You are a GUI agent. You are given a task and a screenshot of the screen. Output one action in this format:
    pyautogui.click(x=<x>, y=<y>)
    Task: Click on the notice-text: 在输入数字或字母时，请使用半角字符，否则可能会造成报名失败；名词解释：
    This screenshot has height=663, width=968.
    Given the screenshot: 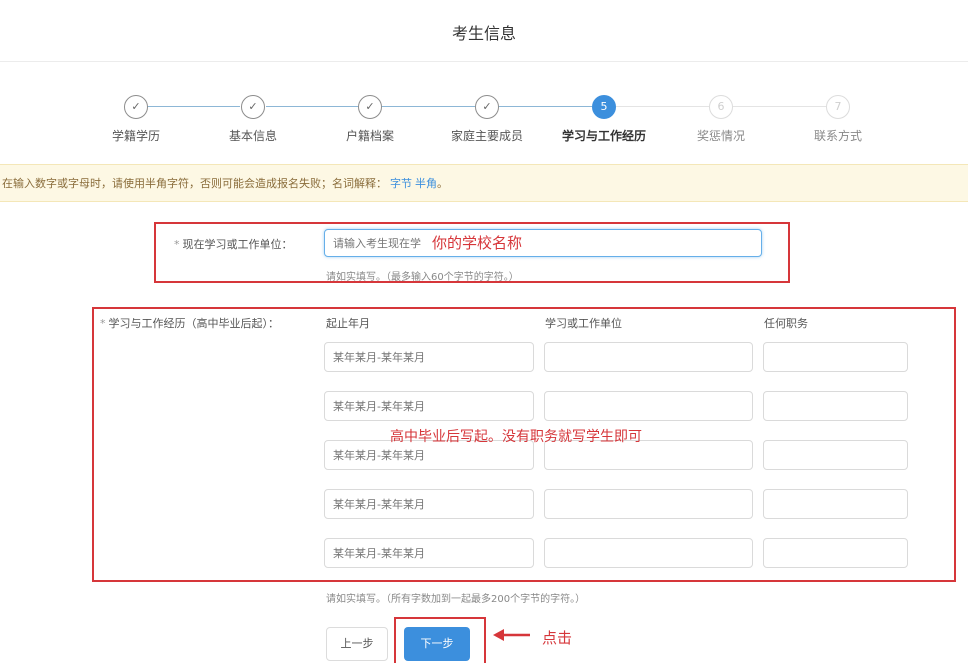 What is the action you would take?
    pyautogui.click(x=194, y=183)
    